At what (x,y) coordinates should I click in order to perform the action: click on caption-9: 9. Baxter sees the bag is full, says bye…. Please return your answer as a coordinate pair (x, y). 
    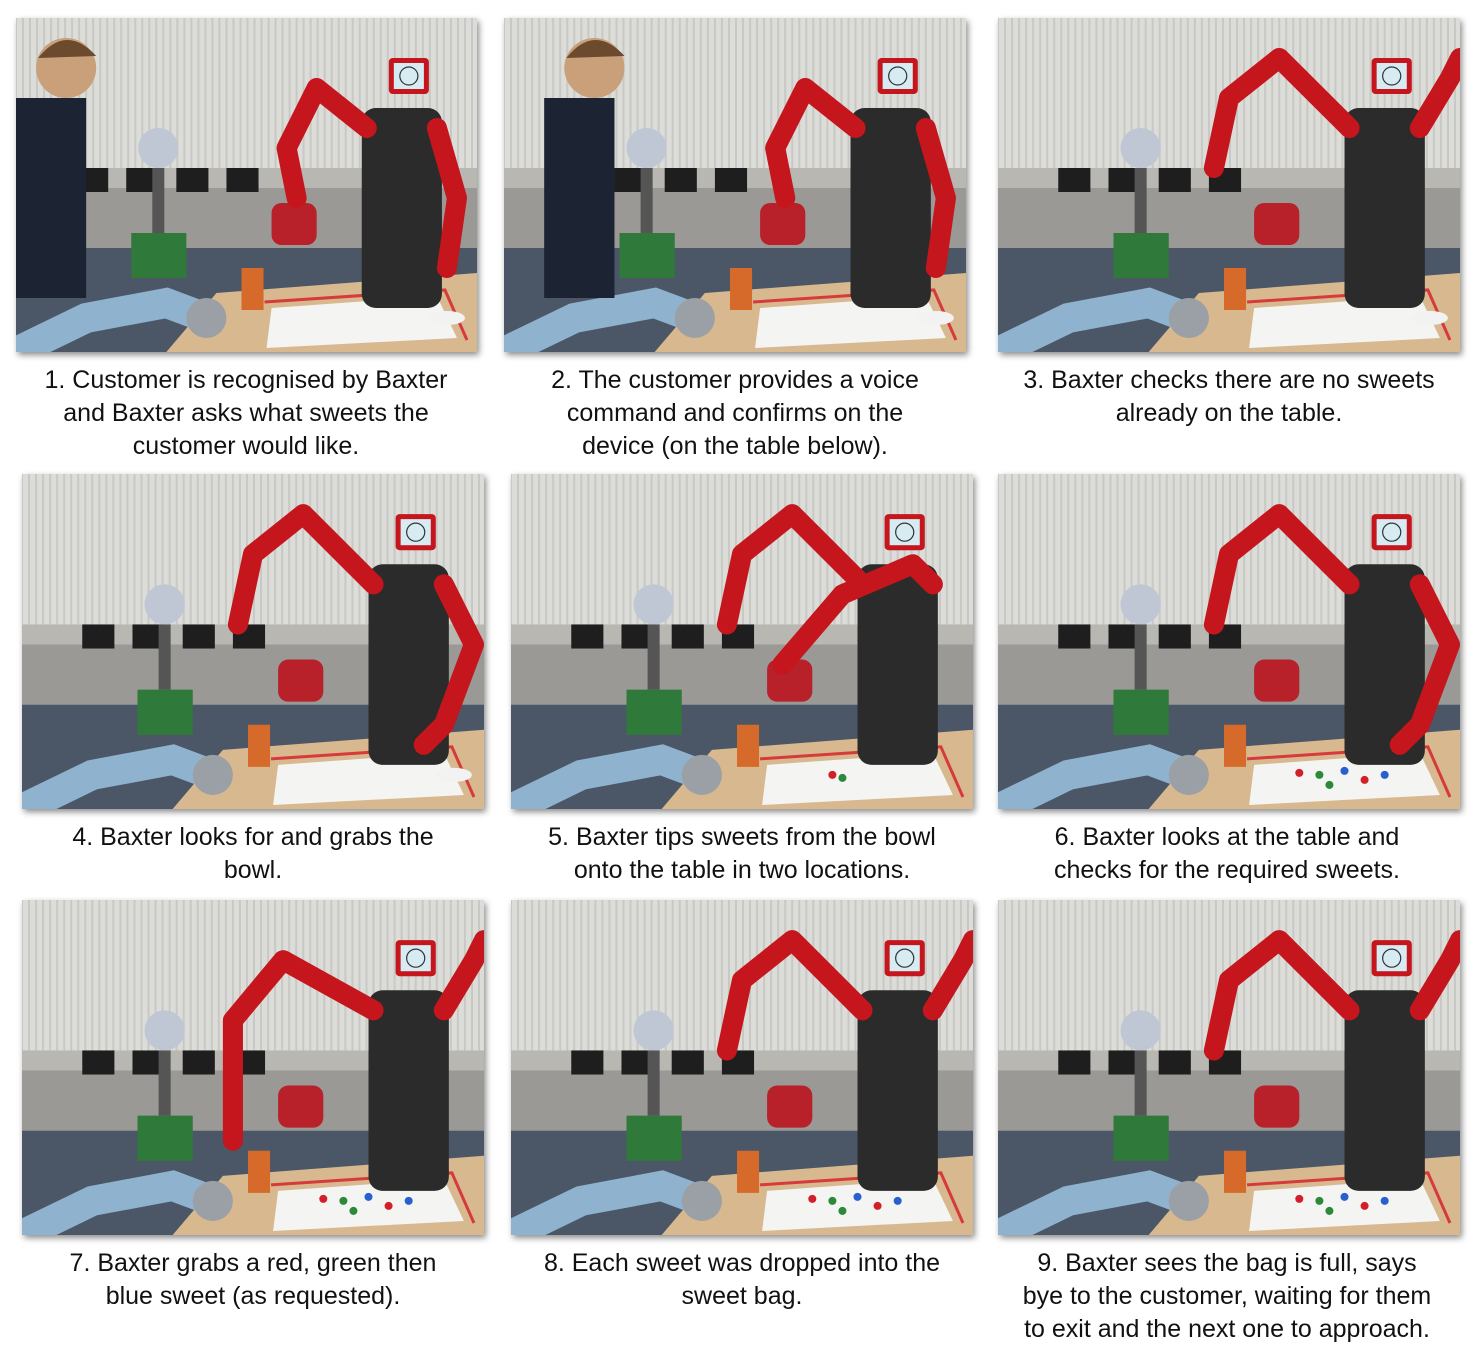
    Looking at the image, I should click on (1227, 1296).